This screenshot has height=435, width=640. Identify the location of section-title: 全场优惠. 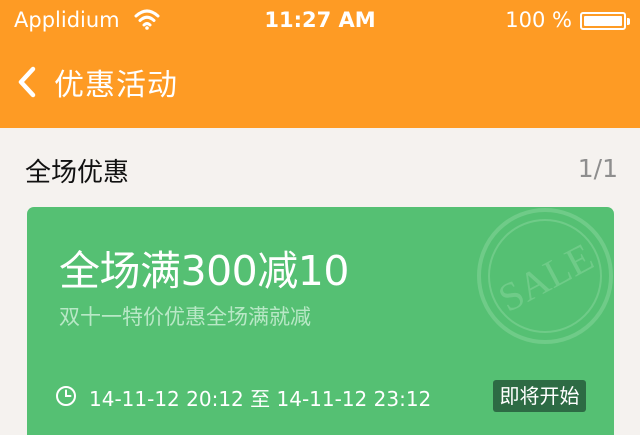
(77, 173).